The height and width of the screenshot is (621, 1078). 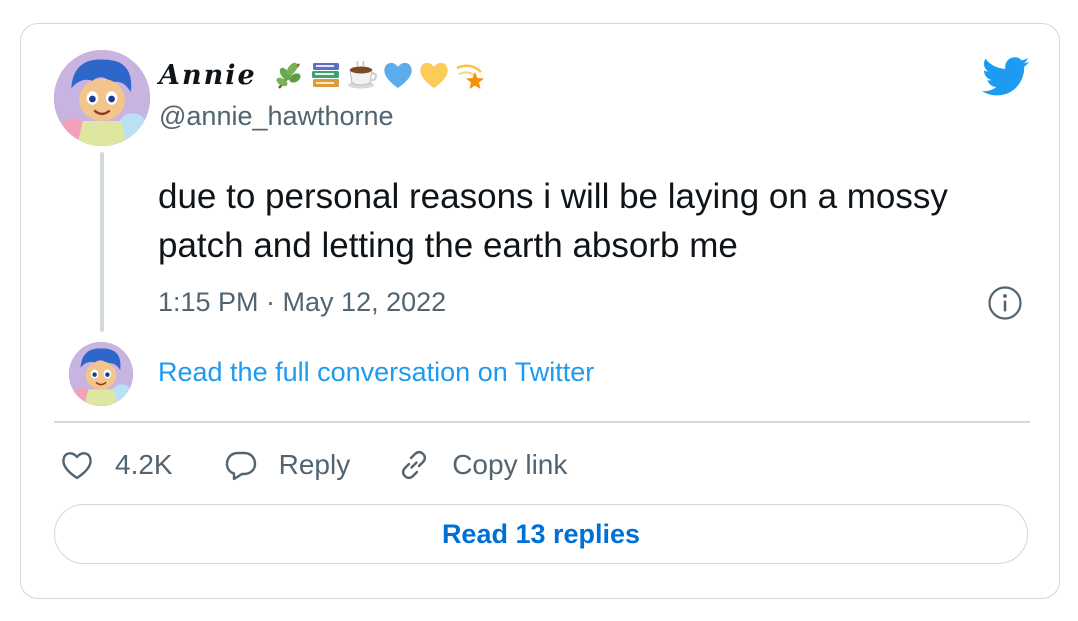 I want to click on reply-button: Reply, so click(x=287, y=465).